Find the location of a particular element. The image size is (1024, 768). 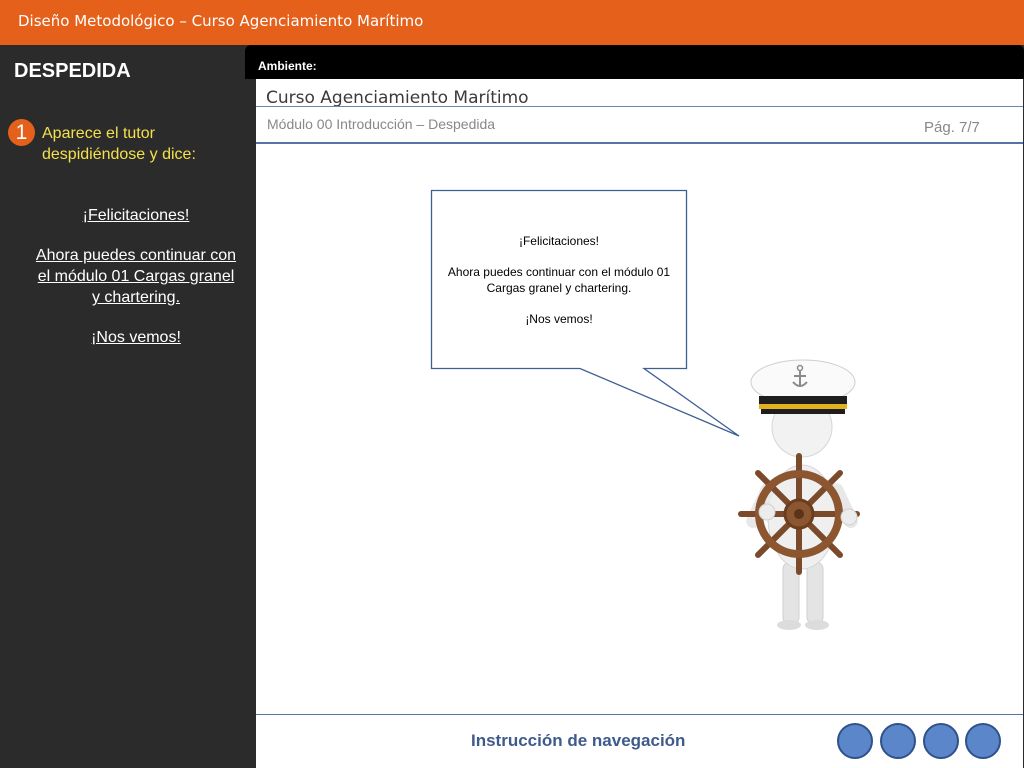

section-heading: DESPEDIDA is located at coordinates (72, 71).